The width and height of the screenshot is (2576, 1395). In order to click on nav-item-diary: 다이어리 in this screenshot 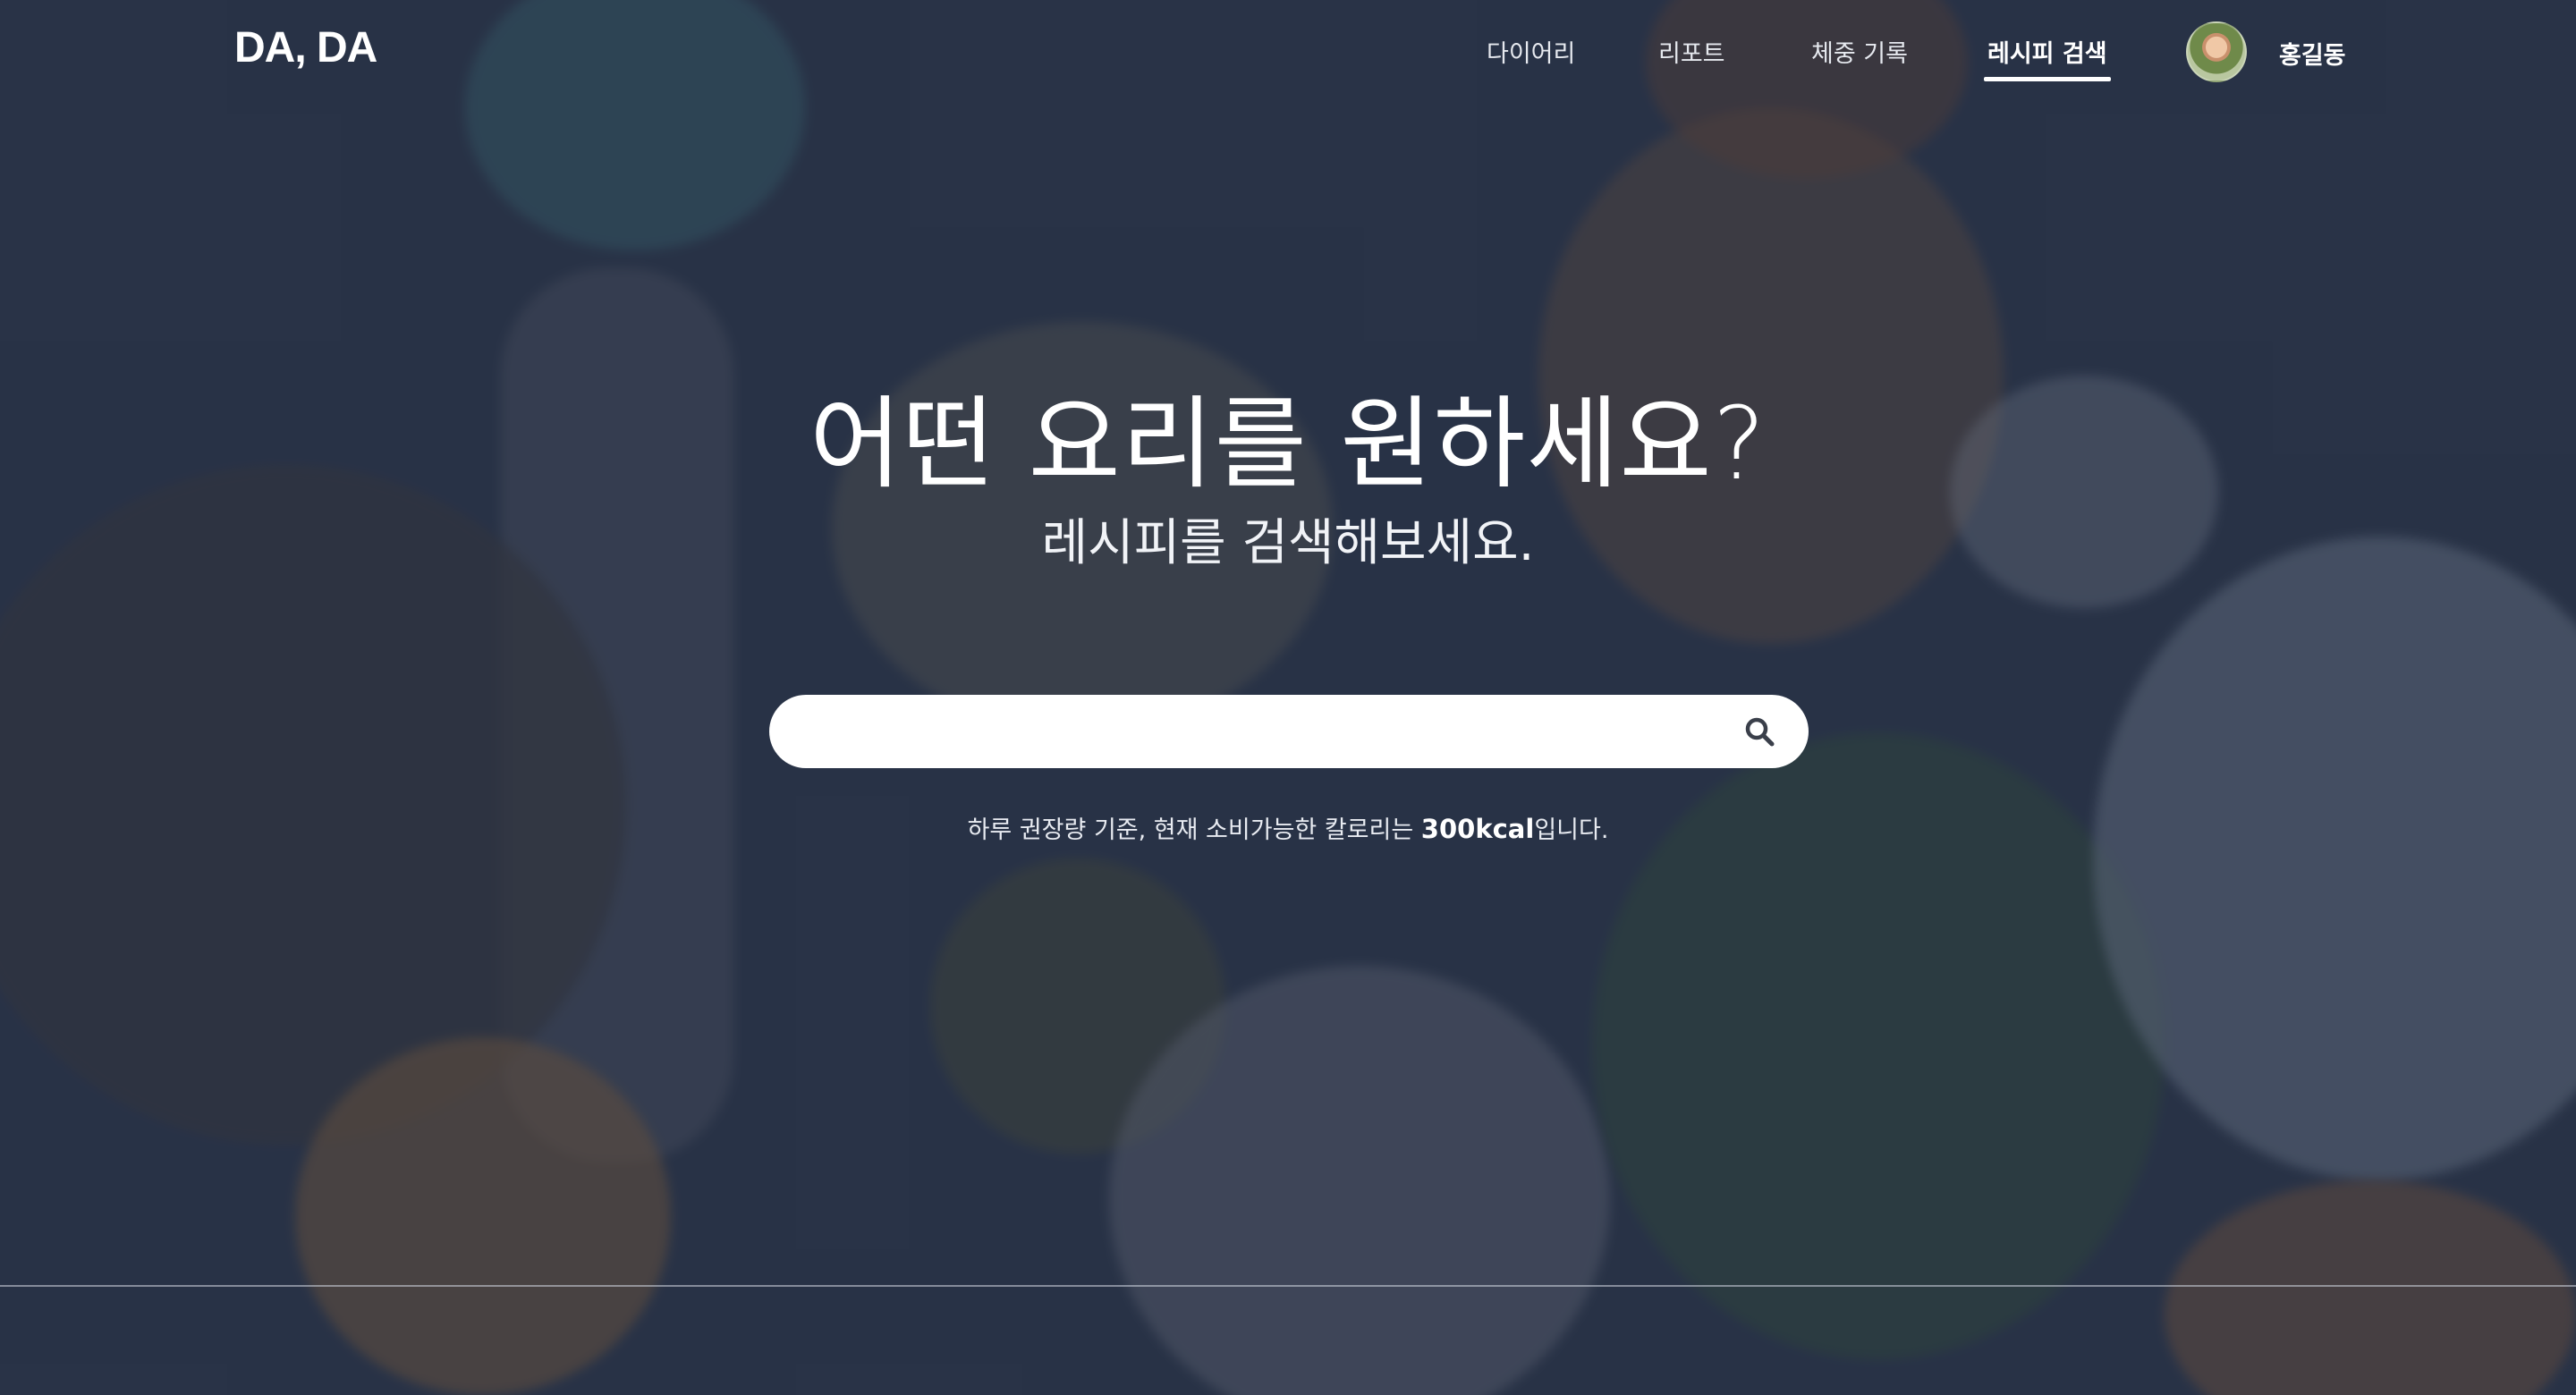, I will do `click(1531, 51)`.